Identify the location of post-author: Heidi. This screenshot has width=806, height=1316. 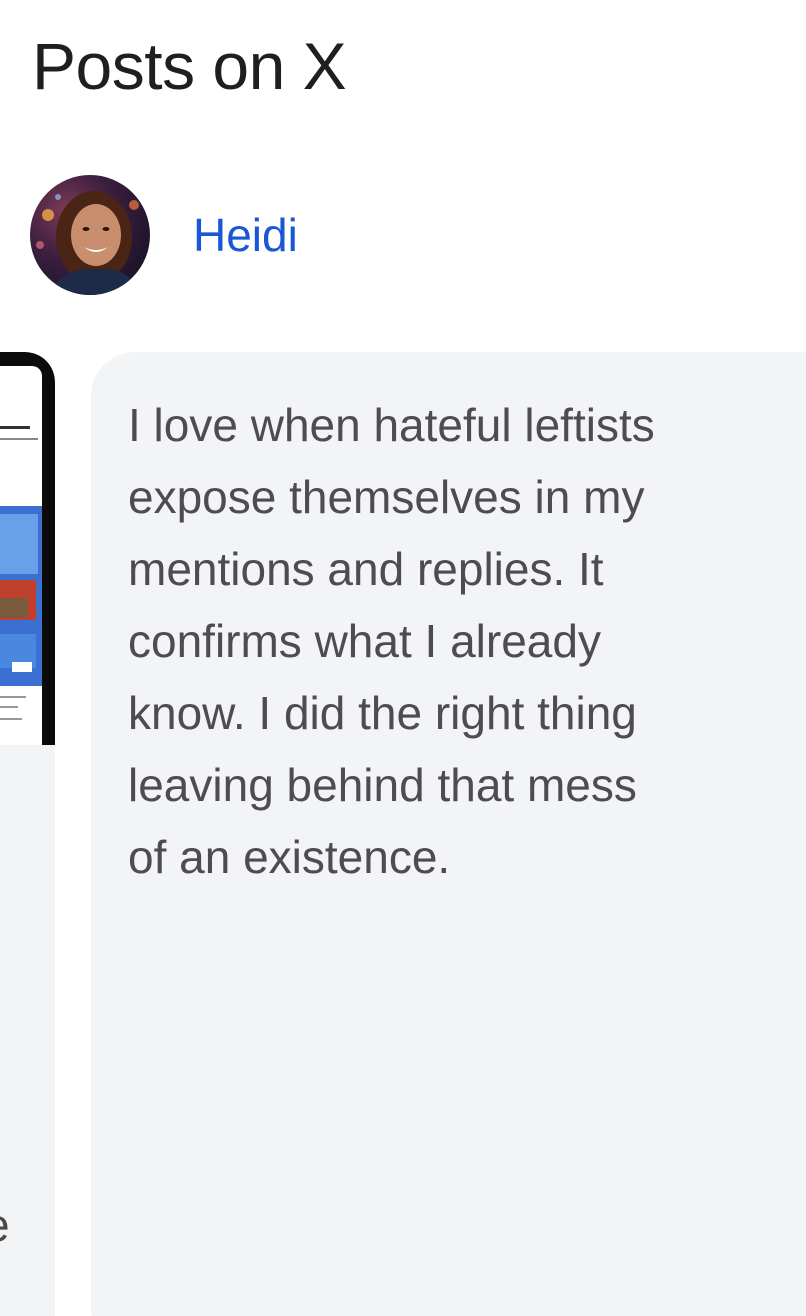
(164, 235).